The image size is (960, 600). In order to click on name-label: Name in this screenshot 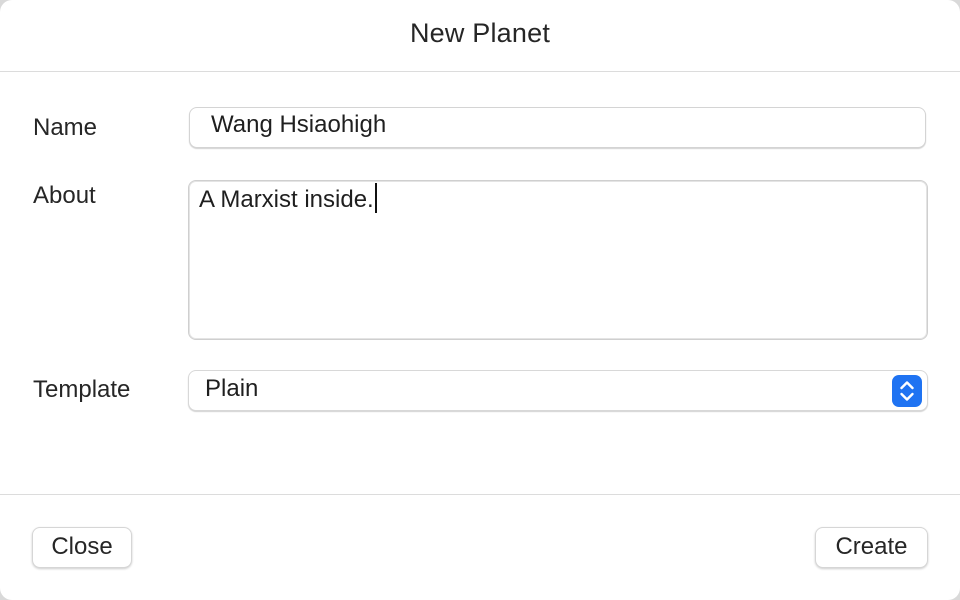, I will do `click(65, 127)`.